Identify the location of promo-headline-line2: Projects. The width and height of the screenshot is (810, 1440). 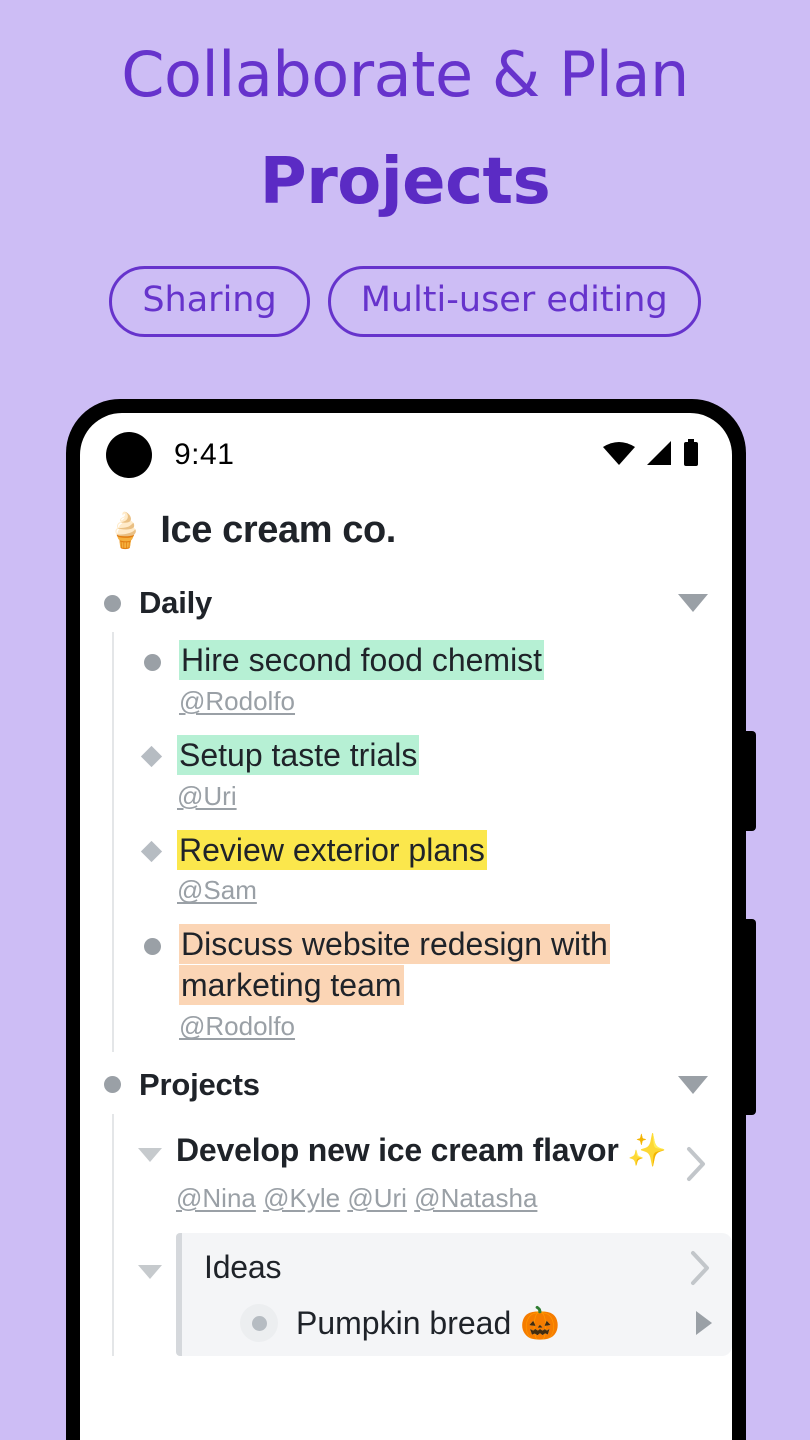
(405, 182).